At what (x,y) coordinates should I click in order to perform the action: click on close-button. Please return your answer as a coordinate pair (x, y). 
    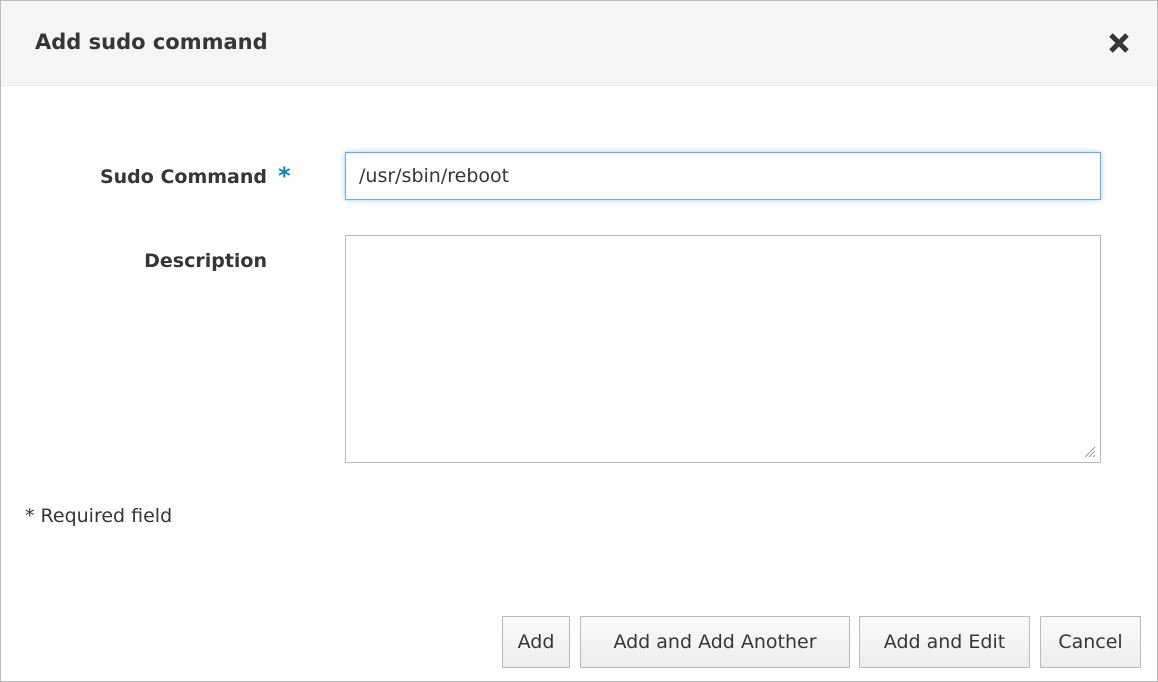
    Looking at the image, I should click on (1119, 43).